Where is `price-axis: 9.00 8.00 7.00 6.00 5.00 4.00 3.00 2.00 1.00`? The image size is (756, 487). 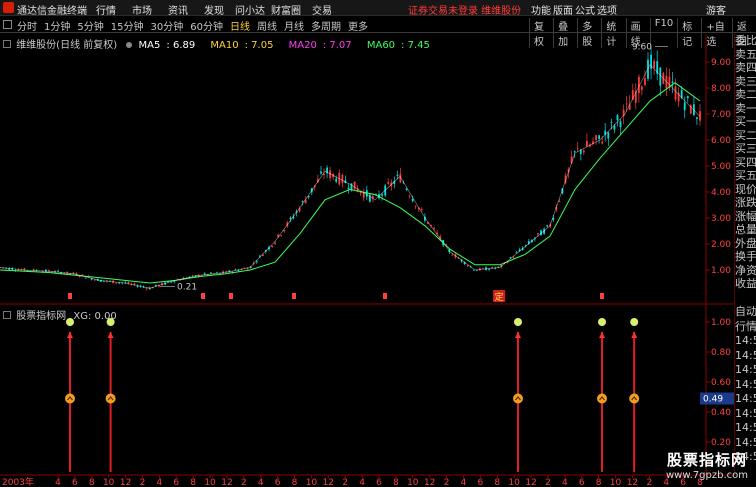
price-axis: 9.00 8.00 7.00 6.00 5.00 4.00 3.00 2.00 1.00 is located at coordinates (718, 167).